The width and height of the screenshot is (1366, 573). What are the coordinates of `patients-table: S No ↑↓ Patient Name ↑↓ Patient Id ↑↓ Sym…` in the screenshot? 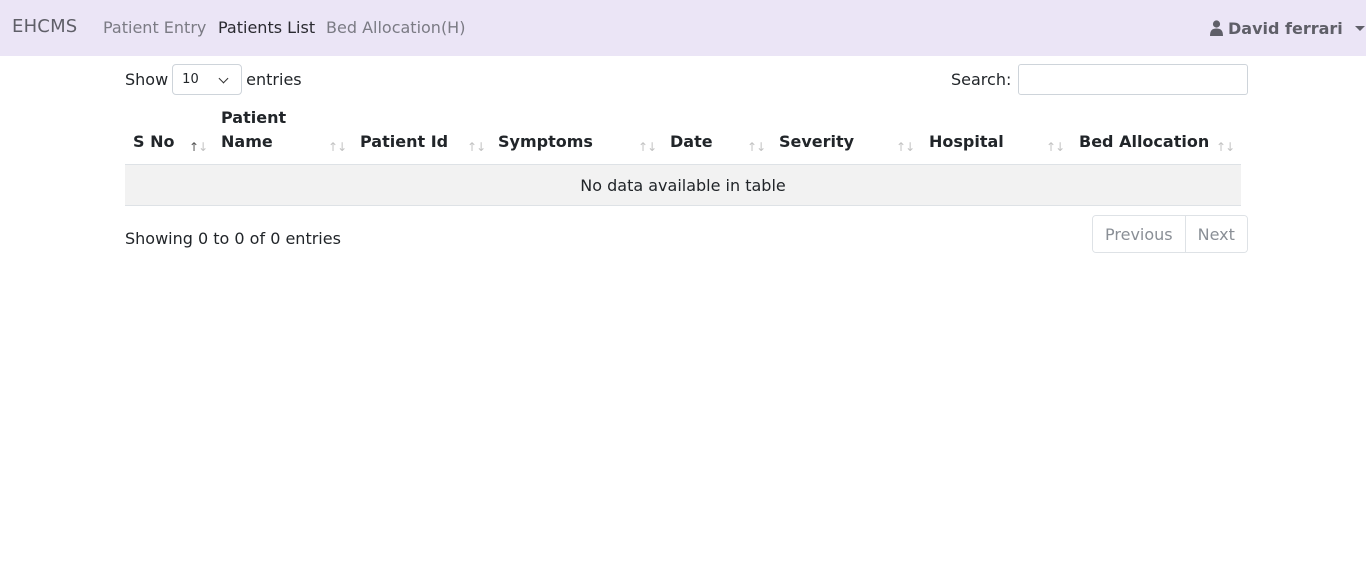 It's located at (683, 156).